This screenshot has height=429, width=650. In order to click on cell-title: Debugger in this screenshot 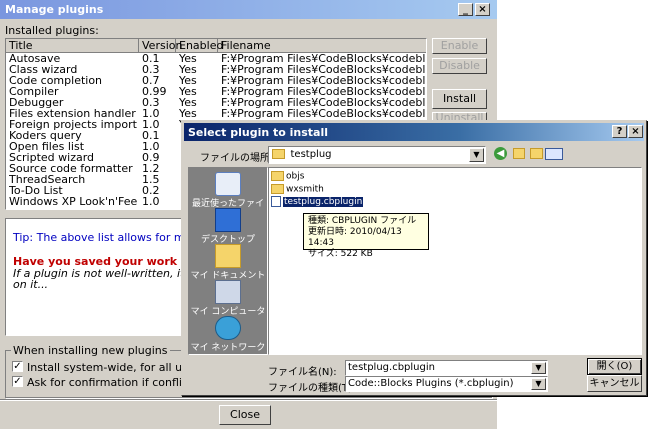, I will do `click(36, 102)`.